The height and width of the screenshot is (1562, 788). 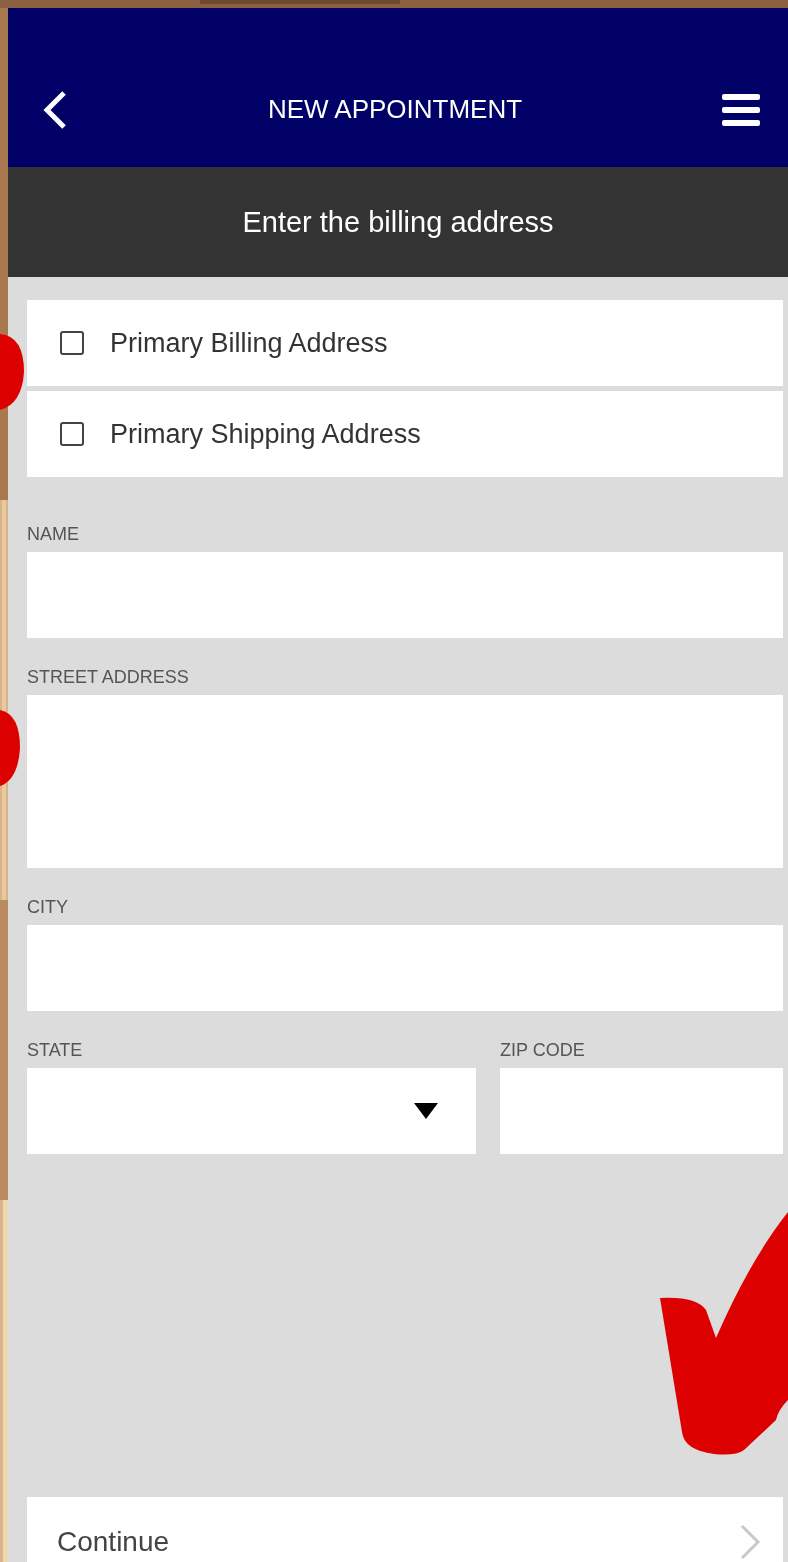 I want to click on chevron-icon, so click(x=750, y=1542).